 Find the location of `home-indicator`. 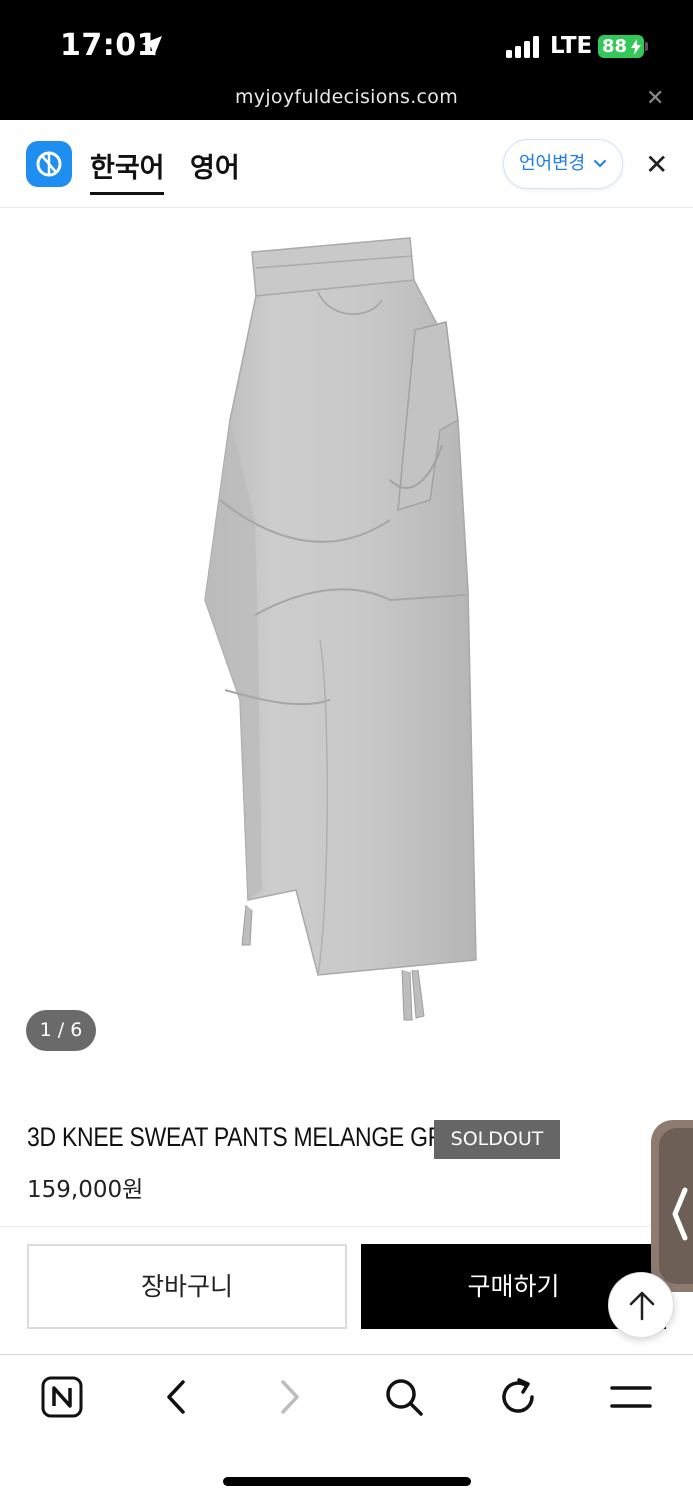

home-indicator is located at coordinates (347, 1481).